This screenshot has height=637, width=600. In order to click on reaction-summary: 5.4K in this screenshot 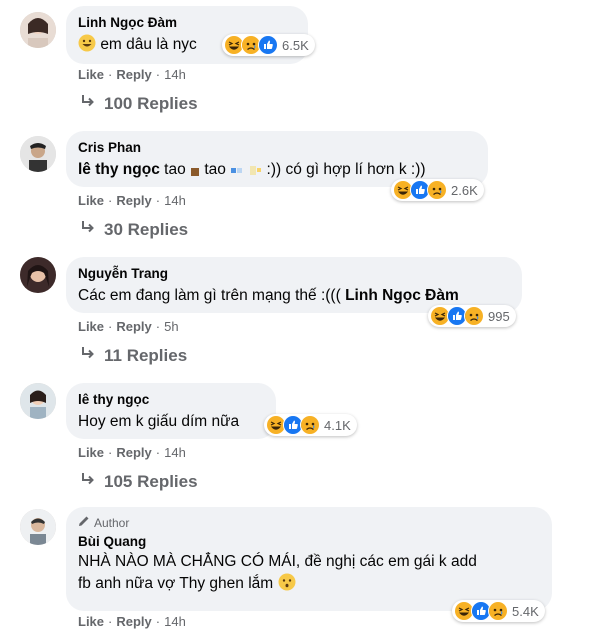, I will do `click(498, 611)`.